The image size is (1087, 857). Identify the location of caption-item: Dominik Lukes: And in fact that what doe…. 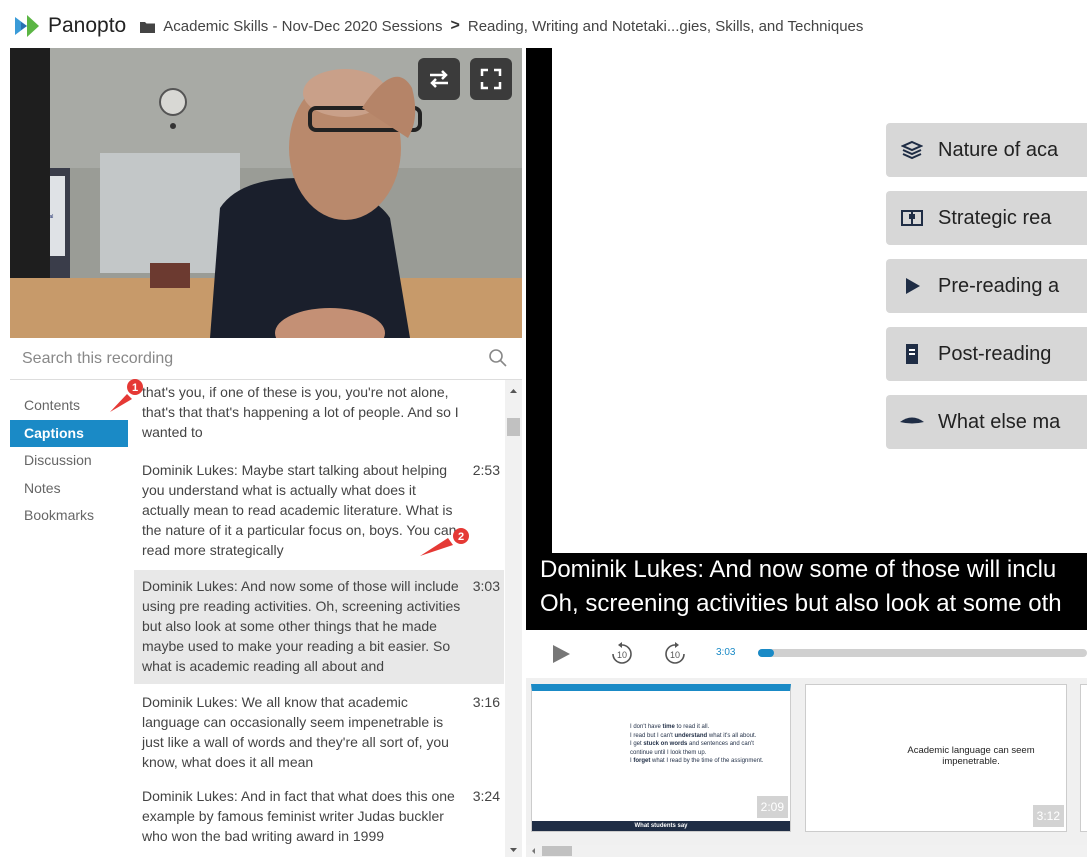
(319, 817).